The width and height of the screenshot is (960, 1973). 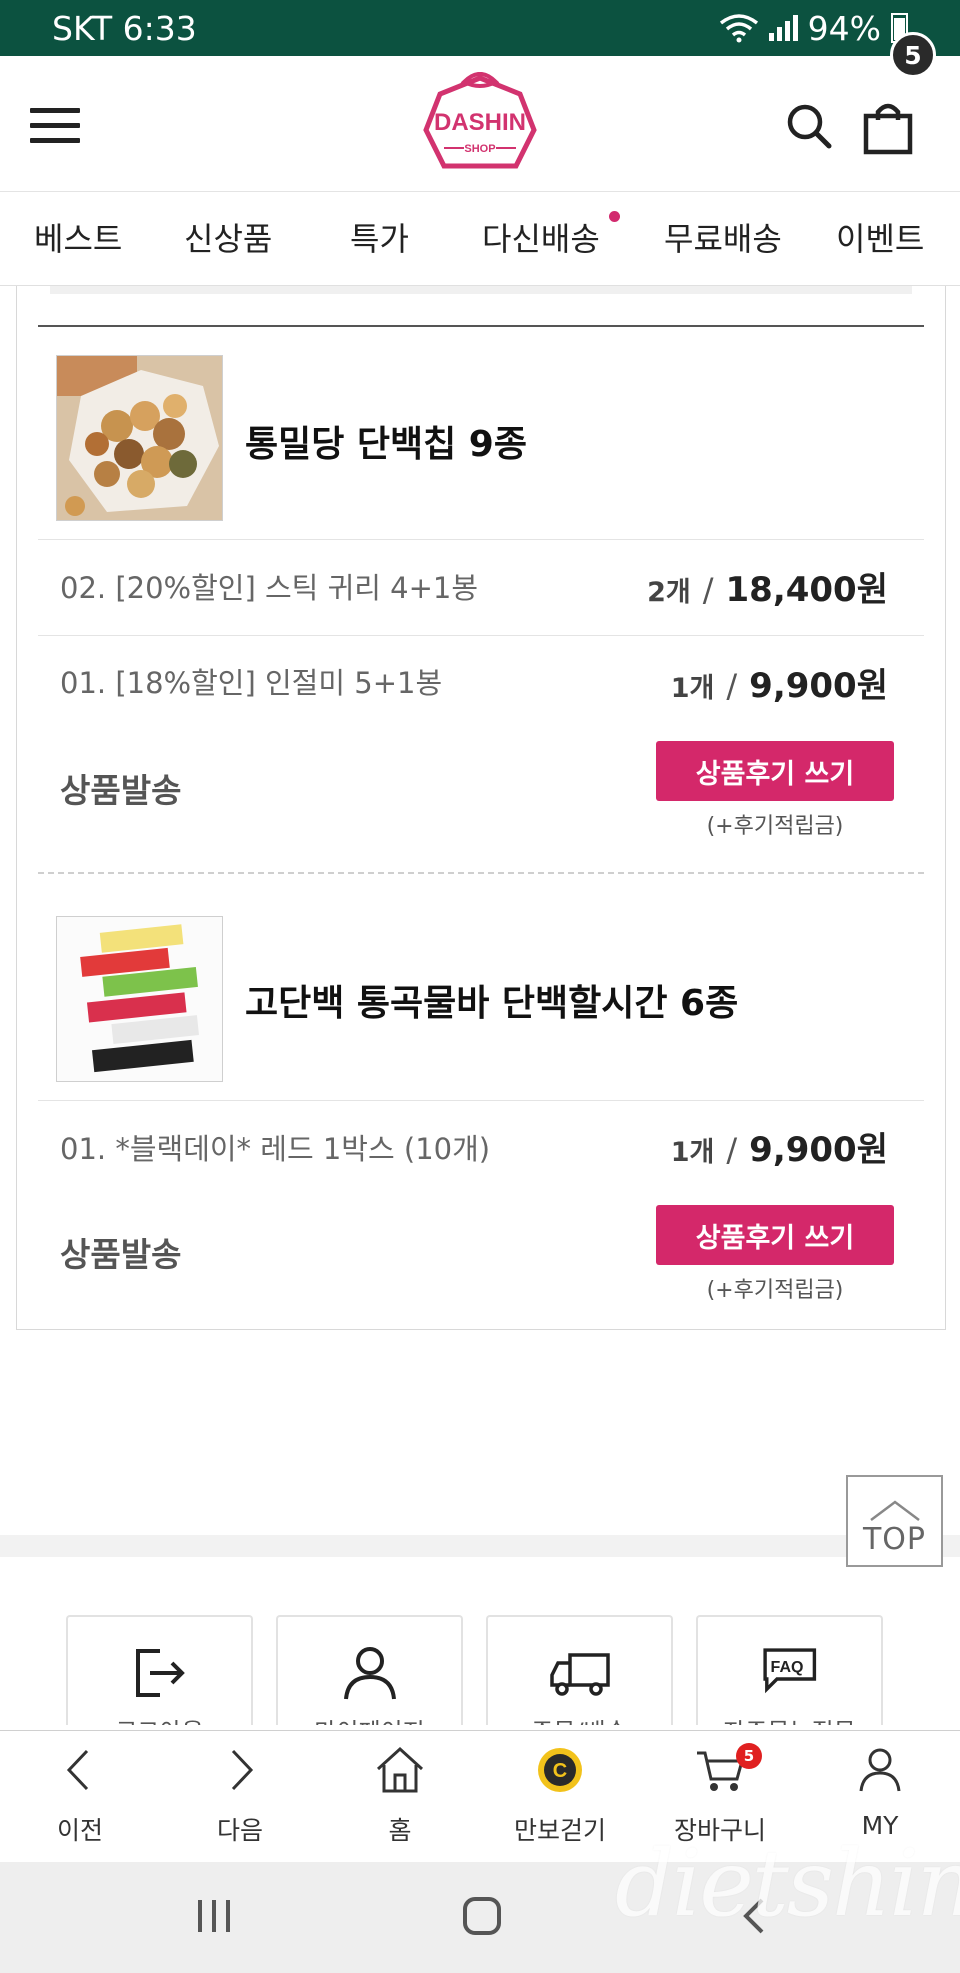 I want to click on protein-bars-image, so click(x=139, y=999).